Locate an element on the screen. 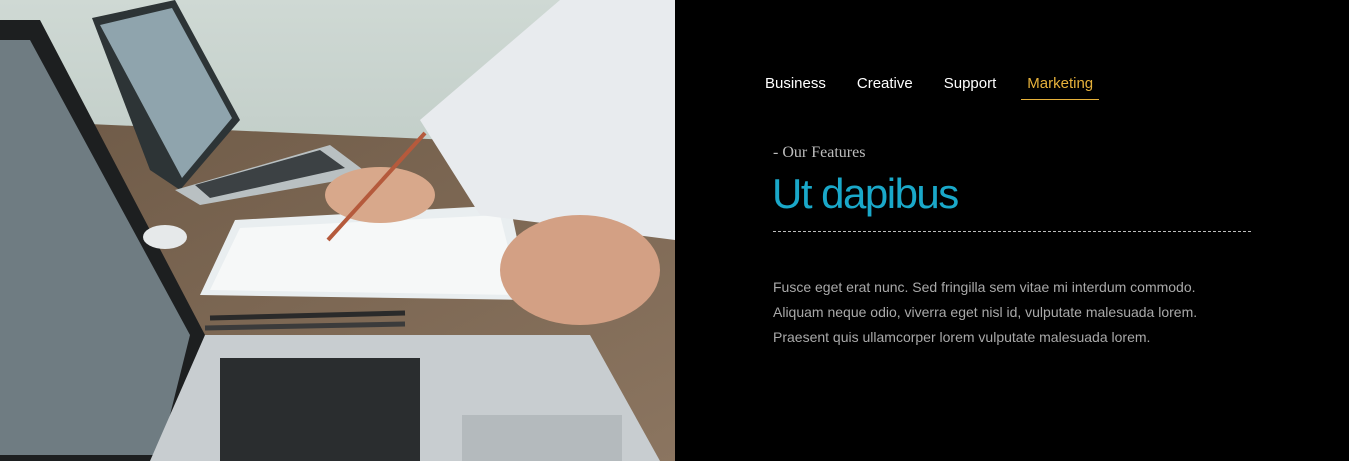 The height and width of the screenshot is (461, 1349). tab-creative: Creative is located at coordinates (885, 86).